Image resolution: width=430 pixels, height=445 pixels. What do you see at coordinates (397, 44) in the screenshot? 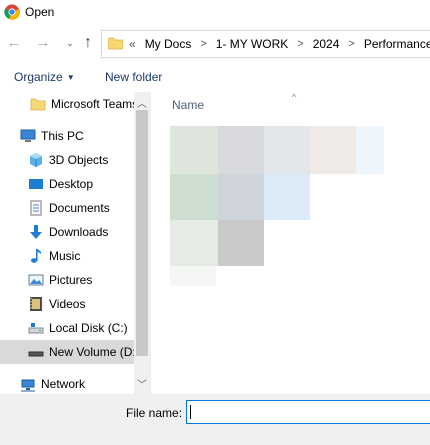
I see `breadcrumb-item: Performance` at bounding box center [397, 44].